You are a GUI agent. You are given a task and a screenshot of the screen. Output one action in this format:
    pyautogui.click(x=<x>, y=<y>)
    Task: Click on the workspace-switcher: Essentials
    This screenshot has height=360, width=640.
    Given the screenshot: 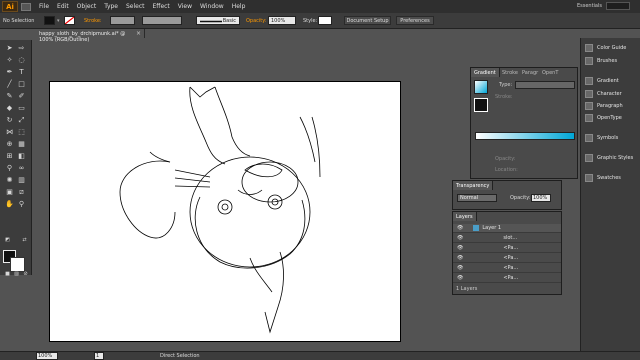 What is the action you would take?
    pyautogui.click(x=589, y=6)
    